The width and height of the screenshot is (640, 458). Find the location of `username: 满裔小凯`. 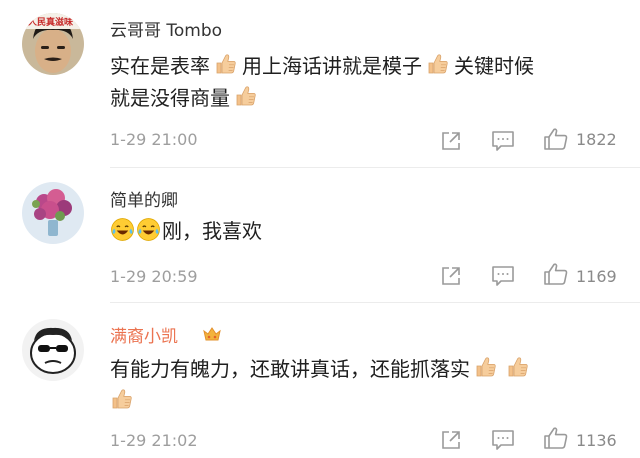

username: 满裔小凯 is located at coordinates (144, 334).